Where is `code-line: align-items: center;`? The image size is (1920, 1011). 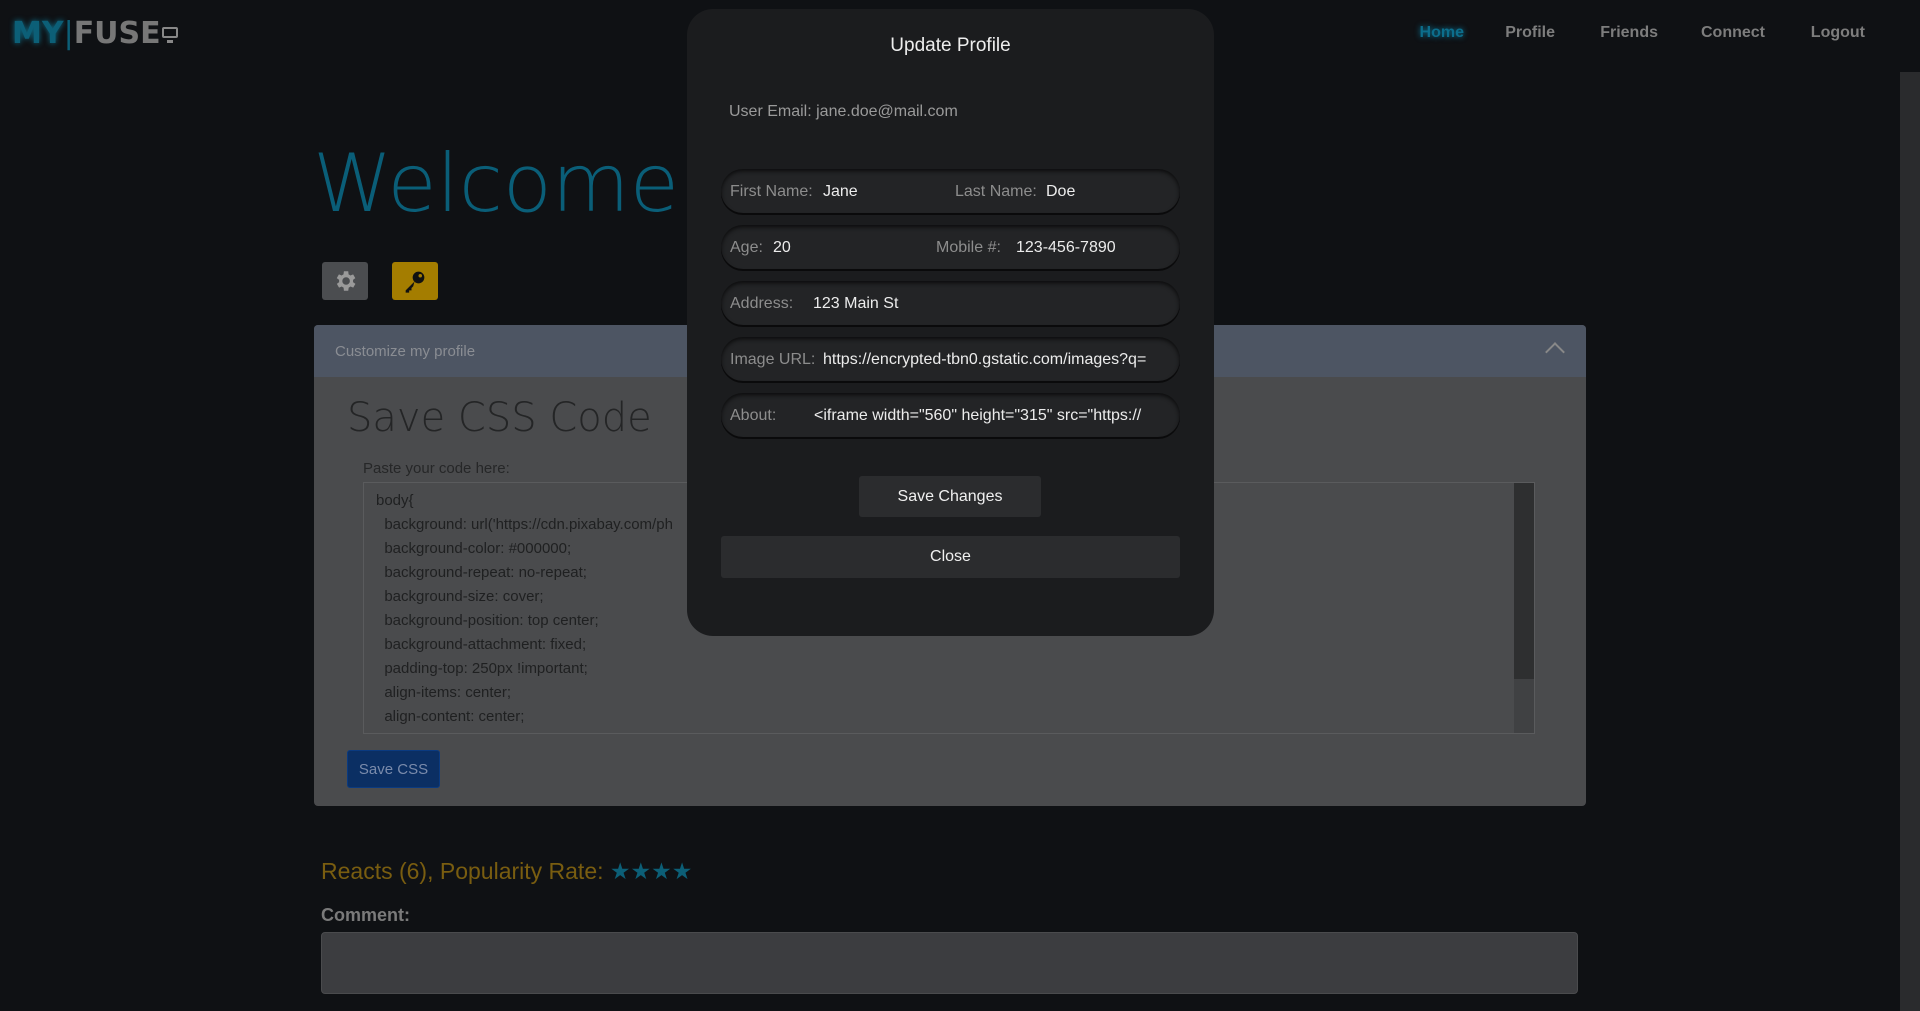
code-line: align-items: center; is located at coordinates (444, 692).